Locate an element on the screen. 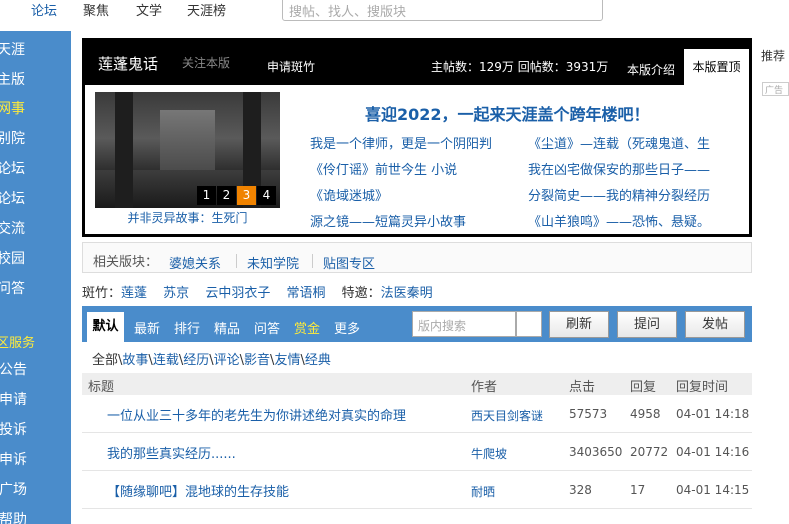 This screenshot has height=524, width=789. nav-forum: 论坛 is located at coordinates (44, 9).